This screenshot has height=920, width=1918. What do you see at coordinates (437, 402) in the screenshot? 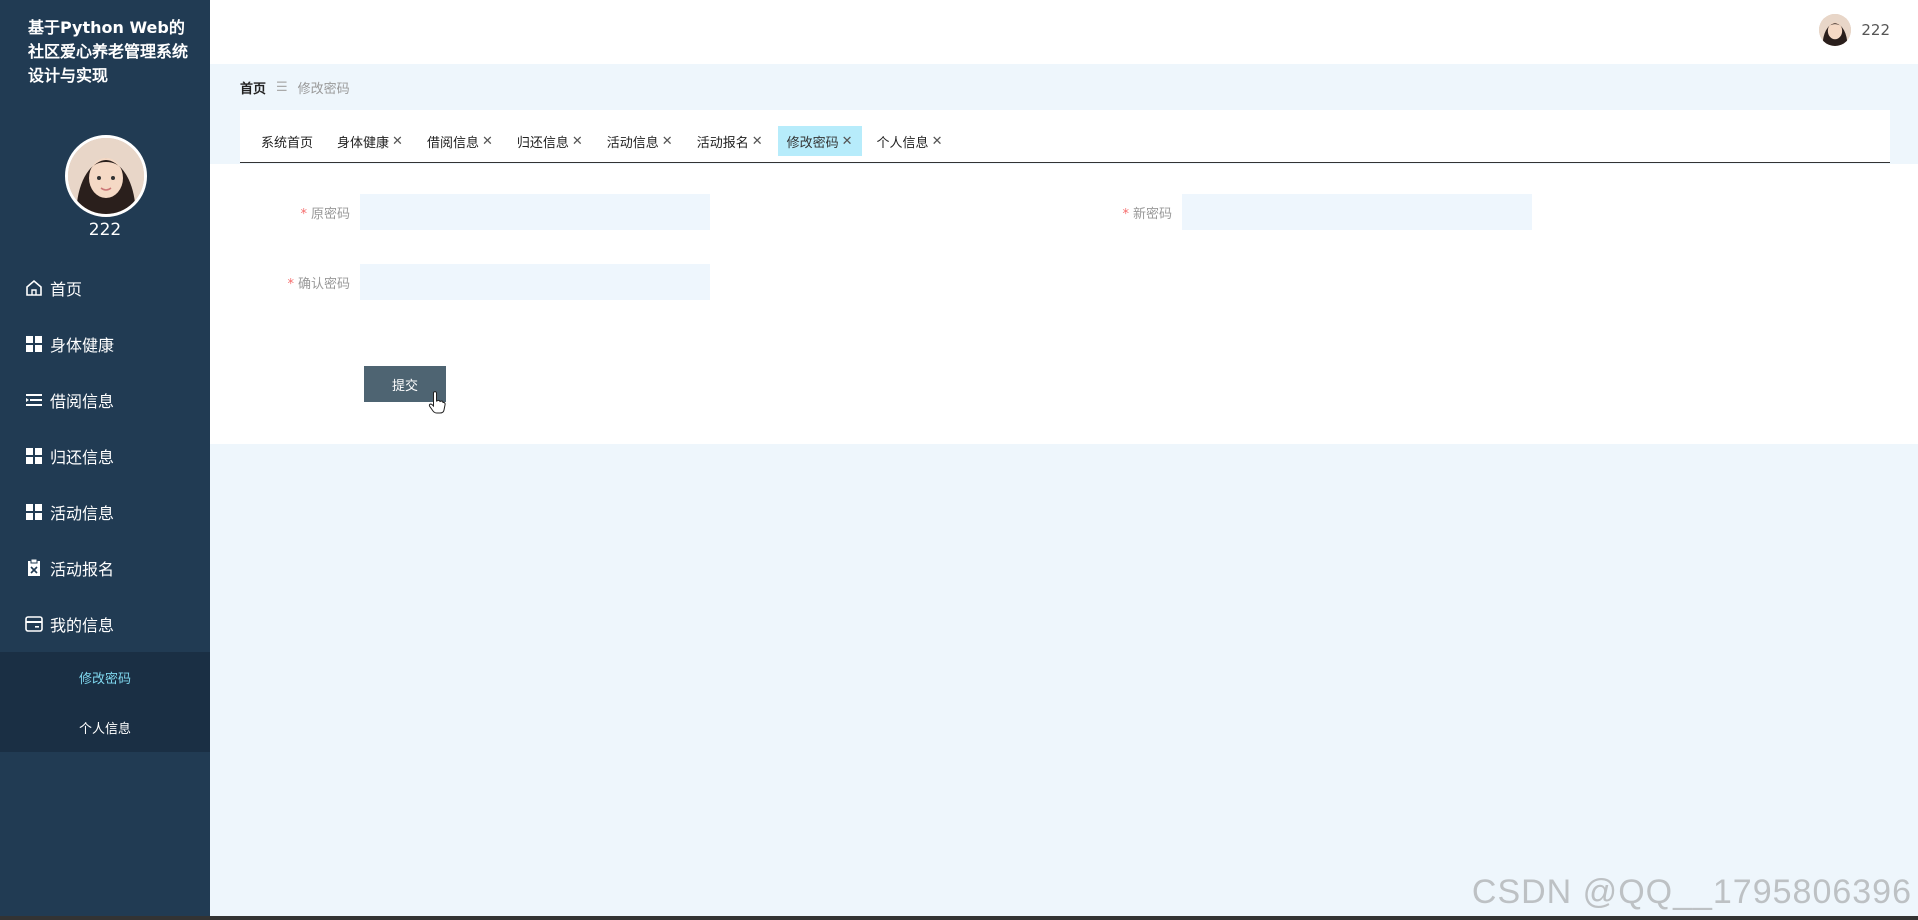
I see `hand-cursor-icon` at bounding box center [437, 402].